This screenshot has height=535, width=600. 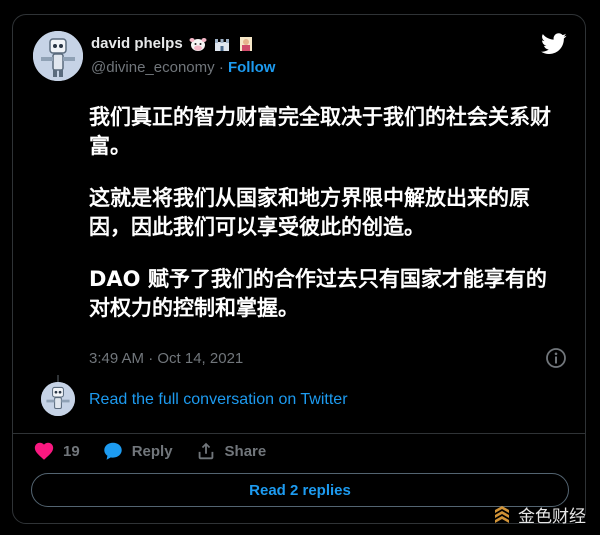 What do you see at coordinates (318, 293) in the screenshot?
I see `tweet-paragraph: DAO 赋予了我们的合作过去只有国家才能享有的对权力的控制和掌握。` at bounding box center [318, 293].